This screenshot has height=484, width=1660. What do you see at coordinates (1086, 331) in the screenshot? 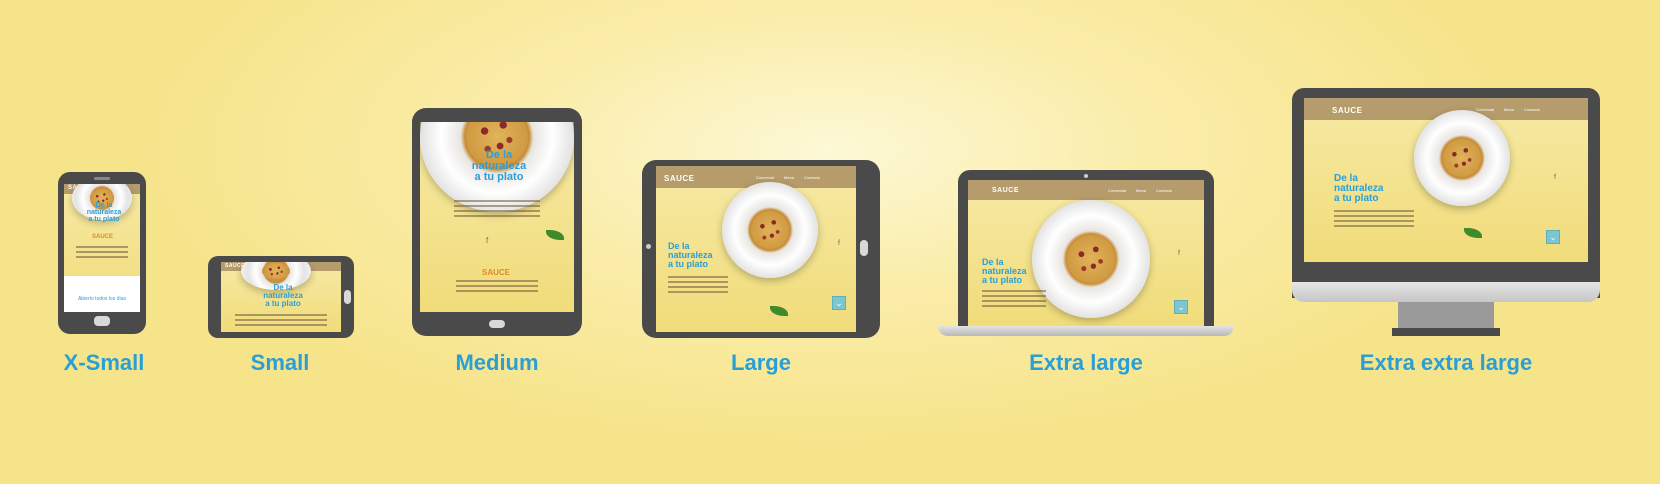
I see `laptop-base` at bounding box center [1086, 331].